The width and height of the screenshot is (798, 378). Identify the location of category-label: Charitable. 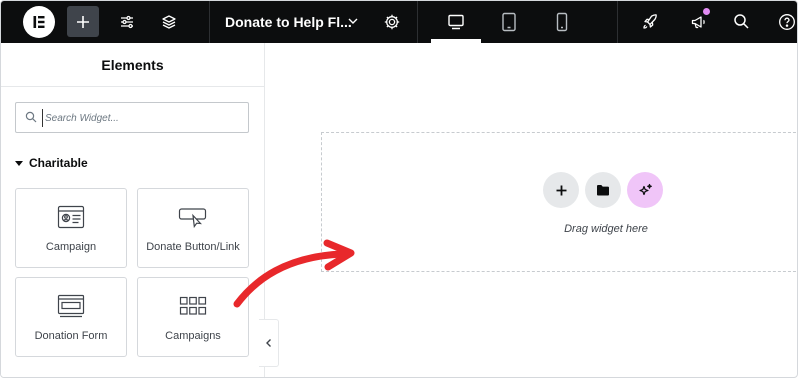
(58, 163).